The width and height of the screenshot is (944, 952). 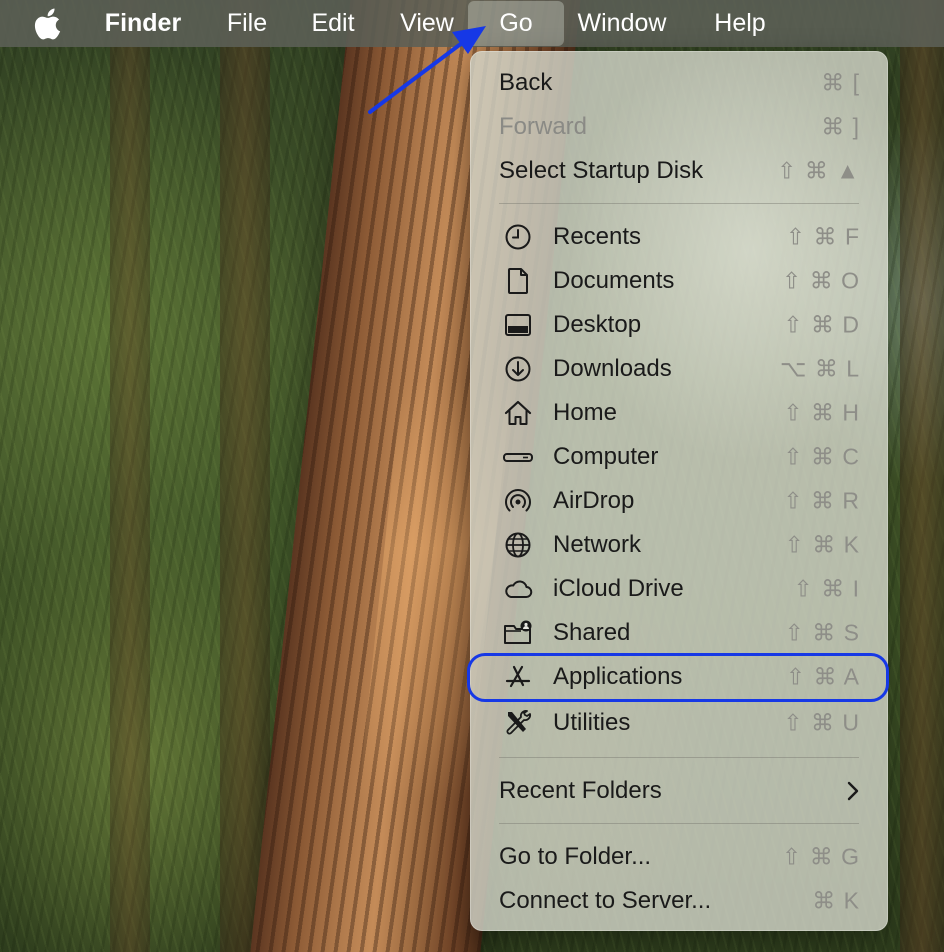 I want to click on menu-item-label: Back, so click(x=526, y=82).